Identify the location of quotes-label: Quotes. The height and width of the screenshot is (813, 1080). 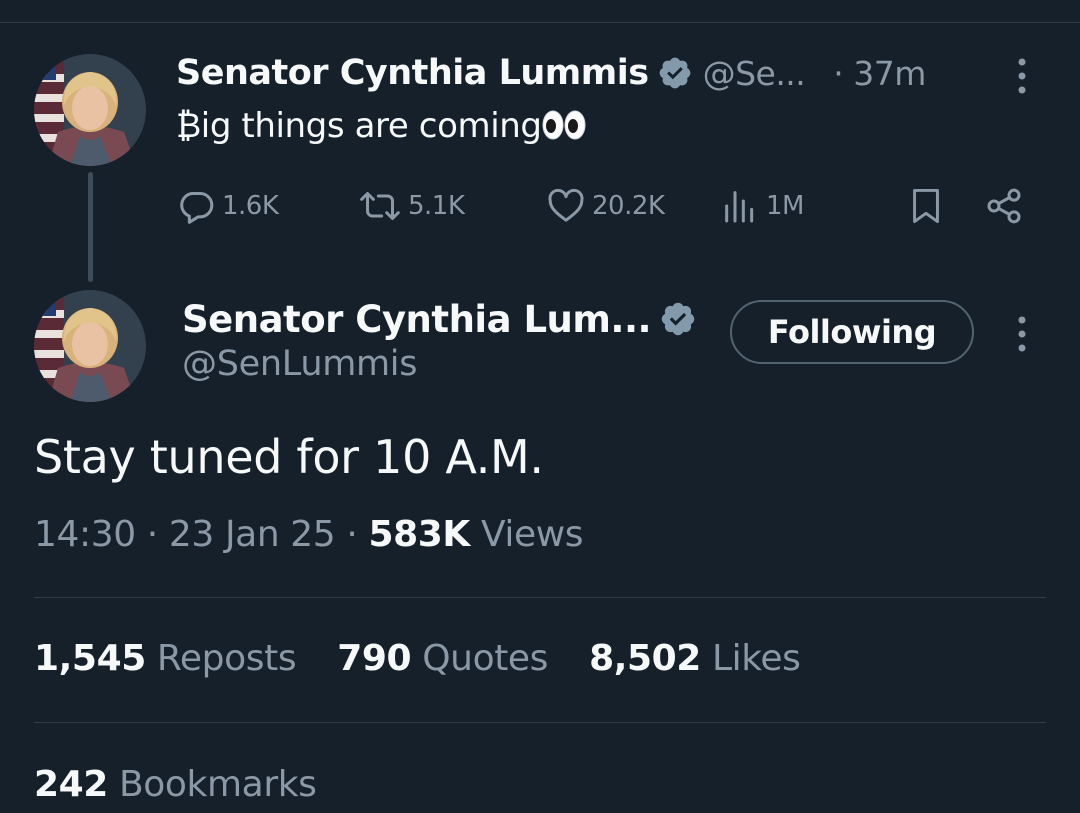
(485, 658).